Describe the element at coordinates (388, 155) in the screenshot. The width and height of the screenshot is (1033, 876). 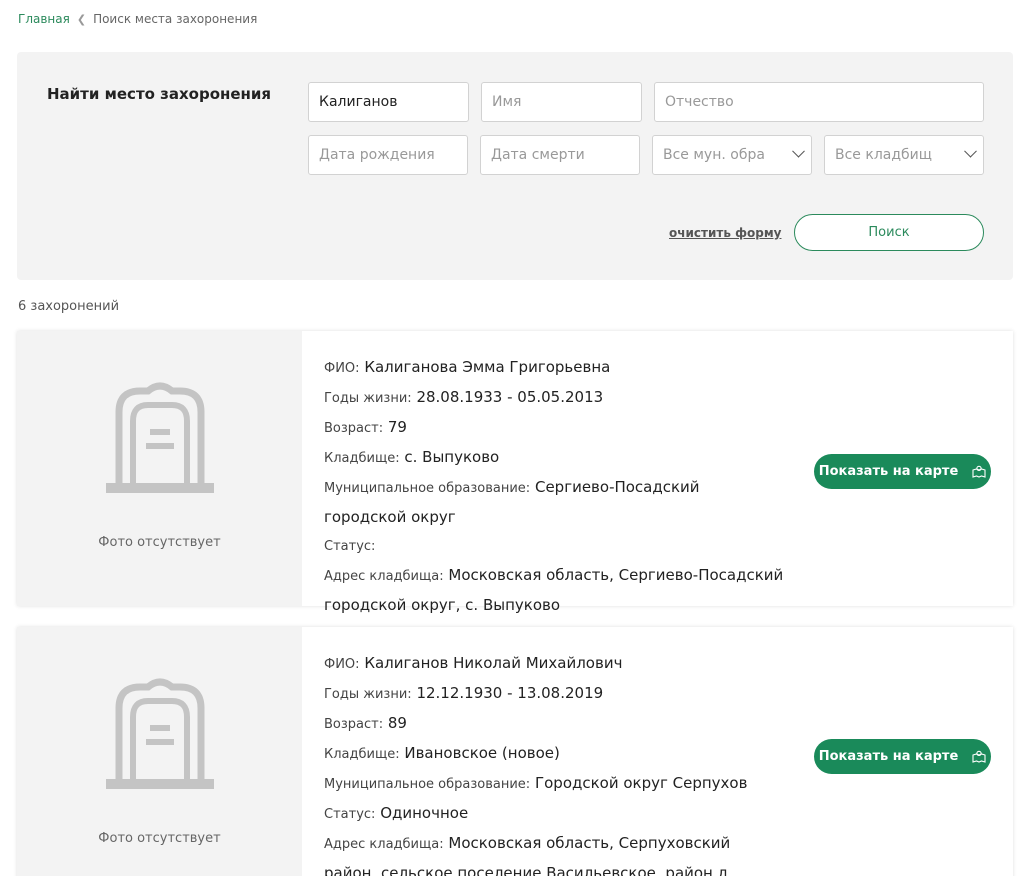
I see `birth-date-input: Дата рождения` at that location.